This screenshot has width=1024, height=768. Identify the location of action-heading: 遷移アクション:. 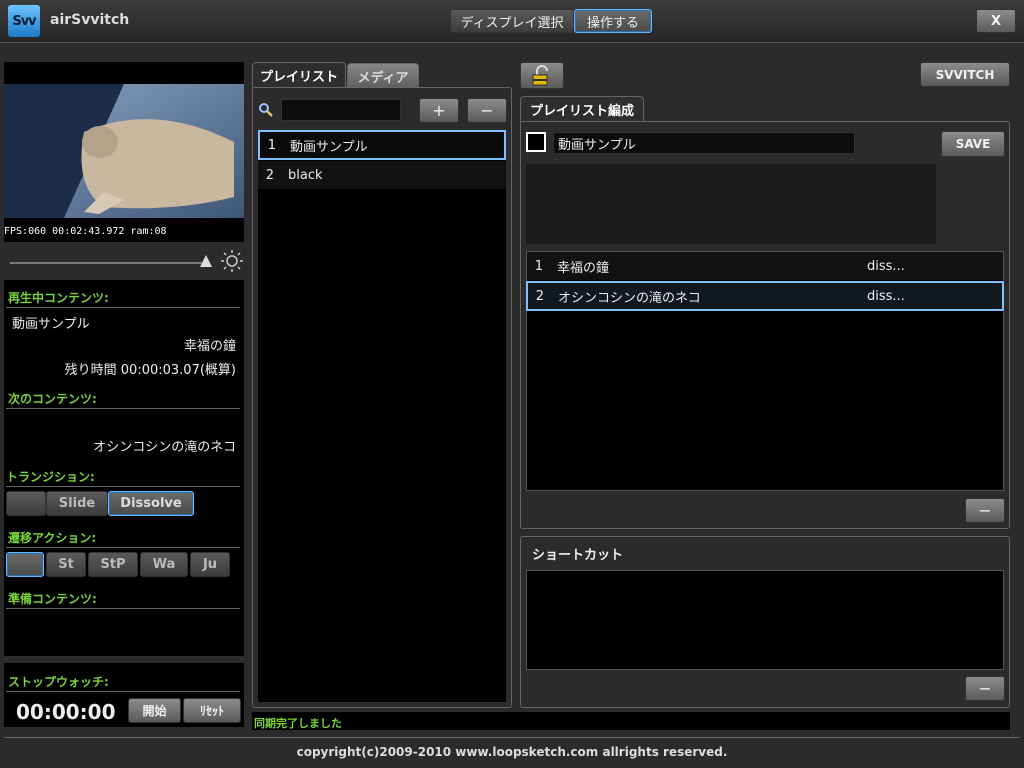
(52, 538).